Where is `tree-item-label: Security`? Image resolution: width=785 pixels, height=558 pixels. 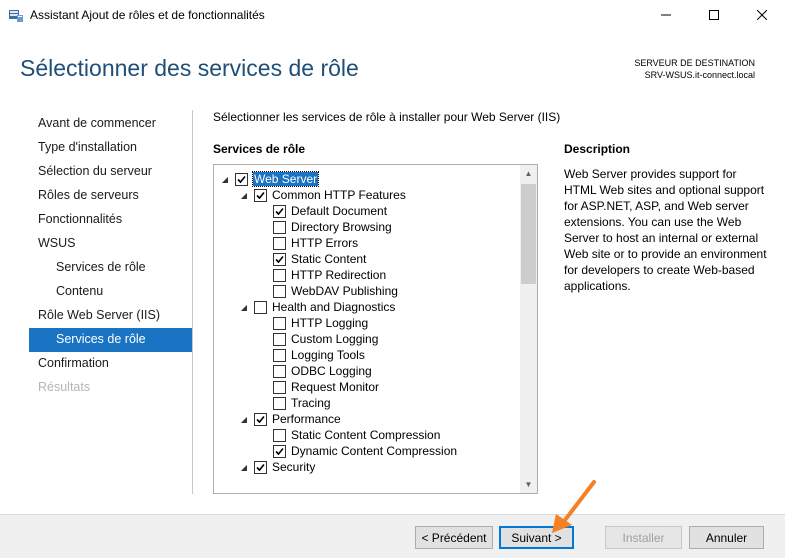 tree-item-label: Security is located at coordinates (293, 467).